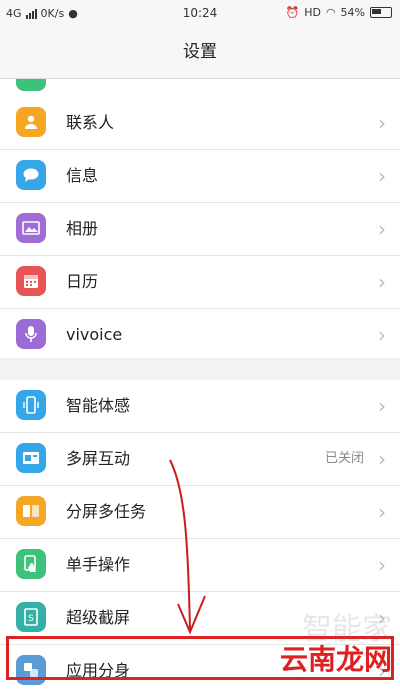  I want to click on setting-album: 相册 ›, so click(200, 229).